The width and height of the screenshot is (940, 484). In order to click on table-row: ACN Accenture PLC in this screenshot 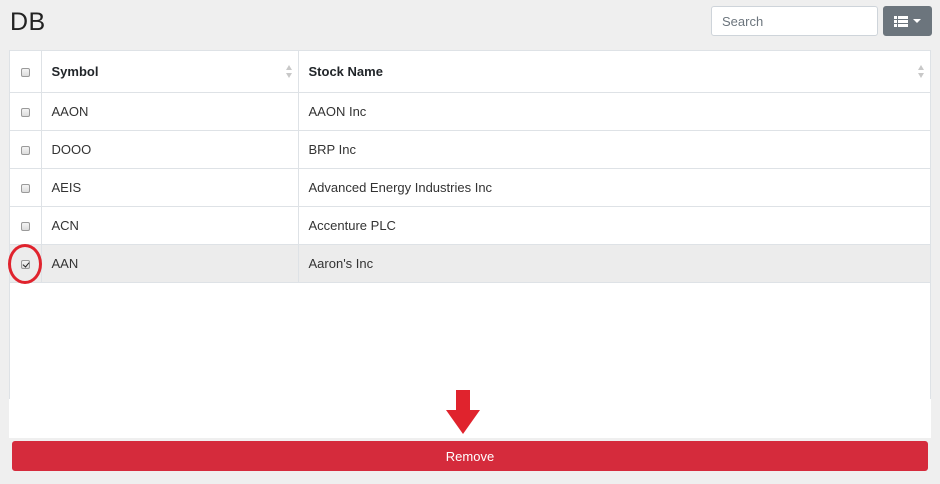, I will do `click(470, 225)`.